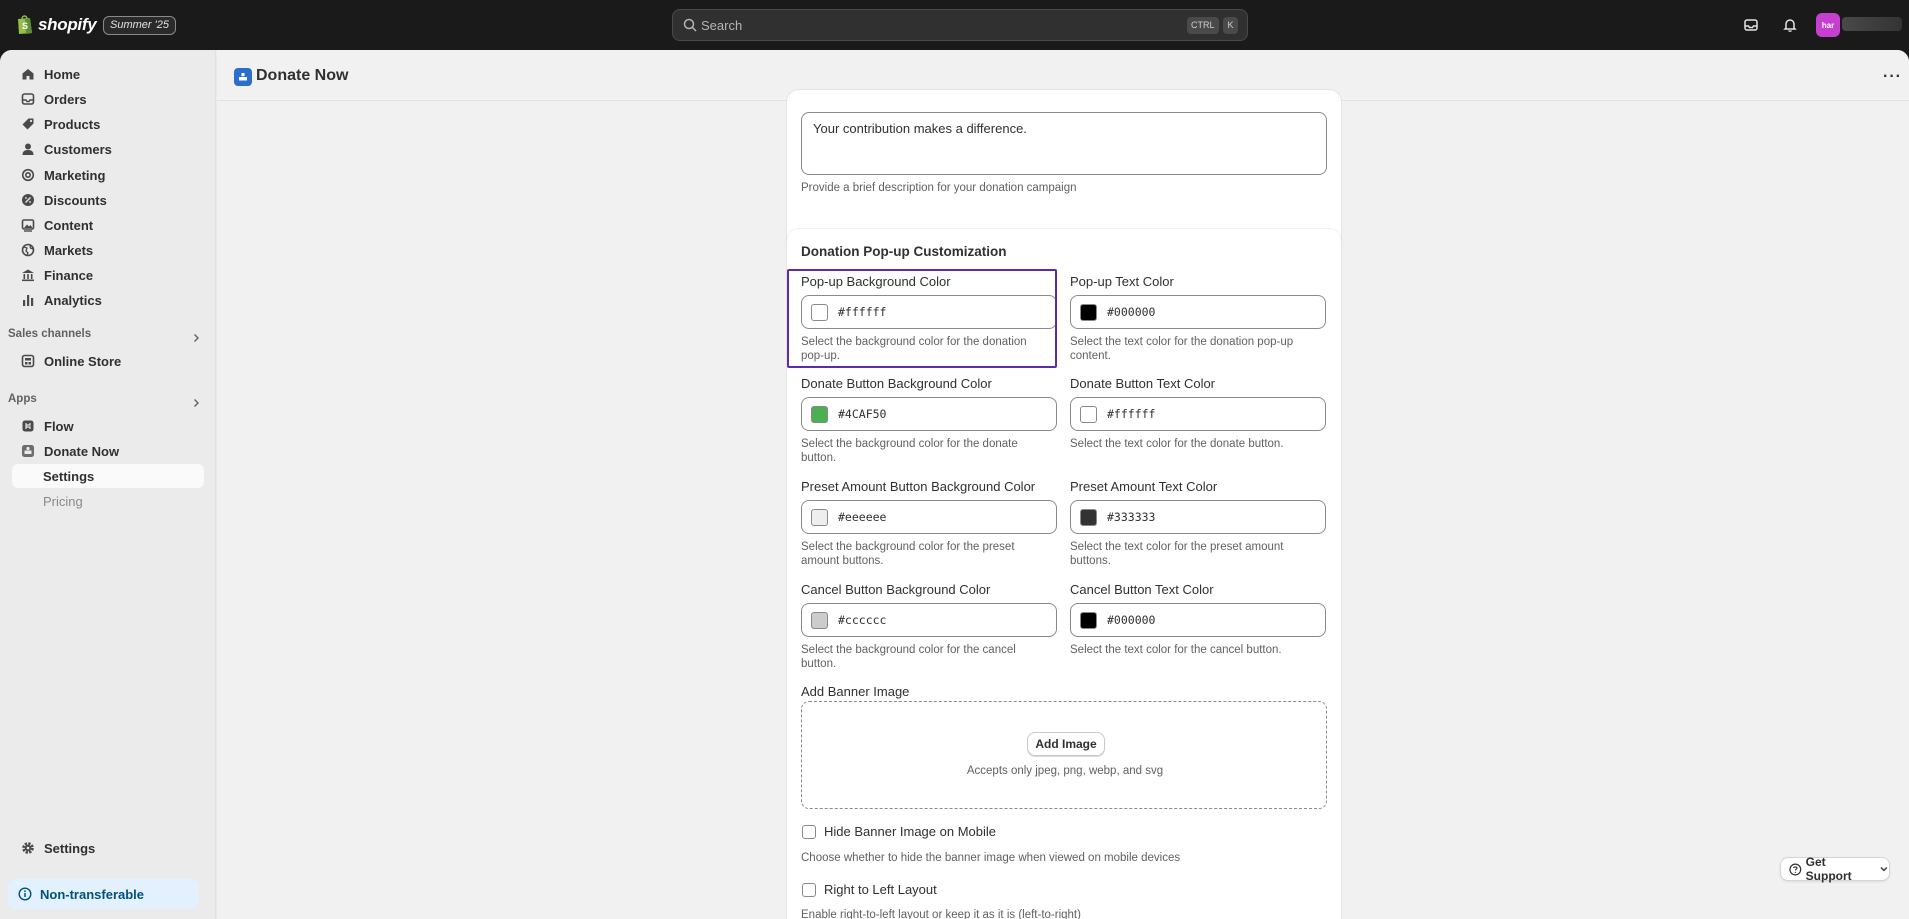  Describe the element at coordinates (65, 99) in the screenshot. I see `sidebar-item-label: Orders` at that location.